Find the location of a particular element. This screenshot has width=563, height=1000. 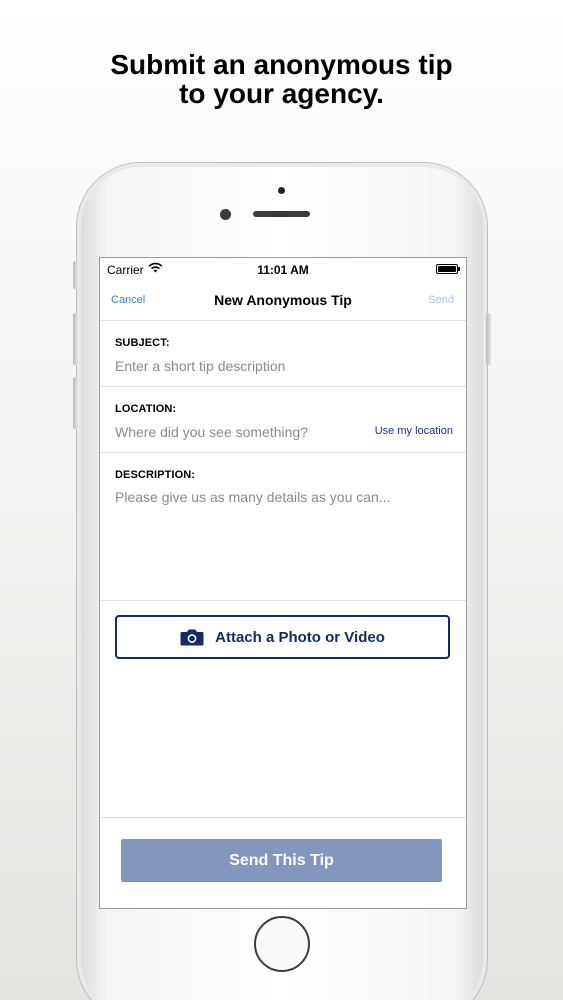

attach-photo-video-button: Attach a Photo or Video is located at coordinates (282, 637).